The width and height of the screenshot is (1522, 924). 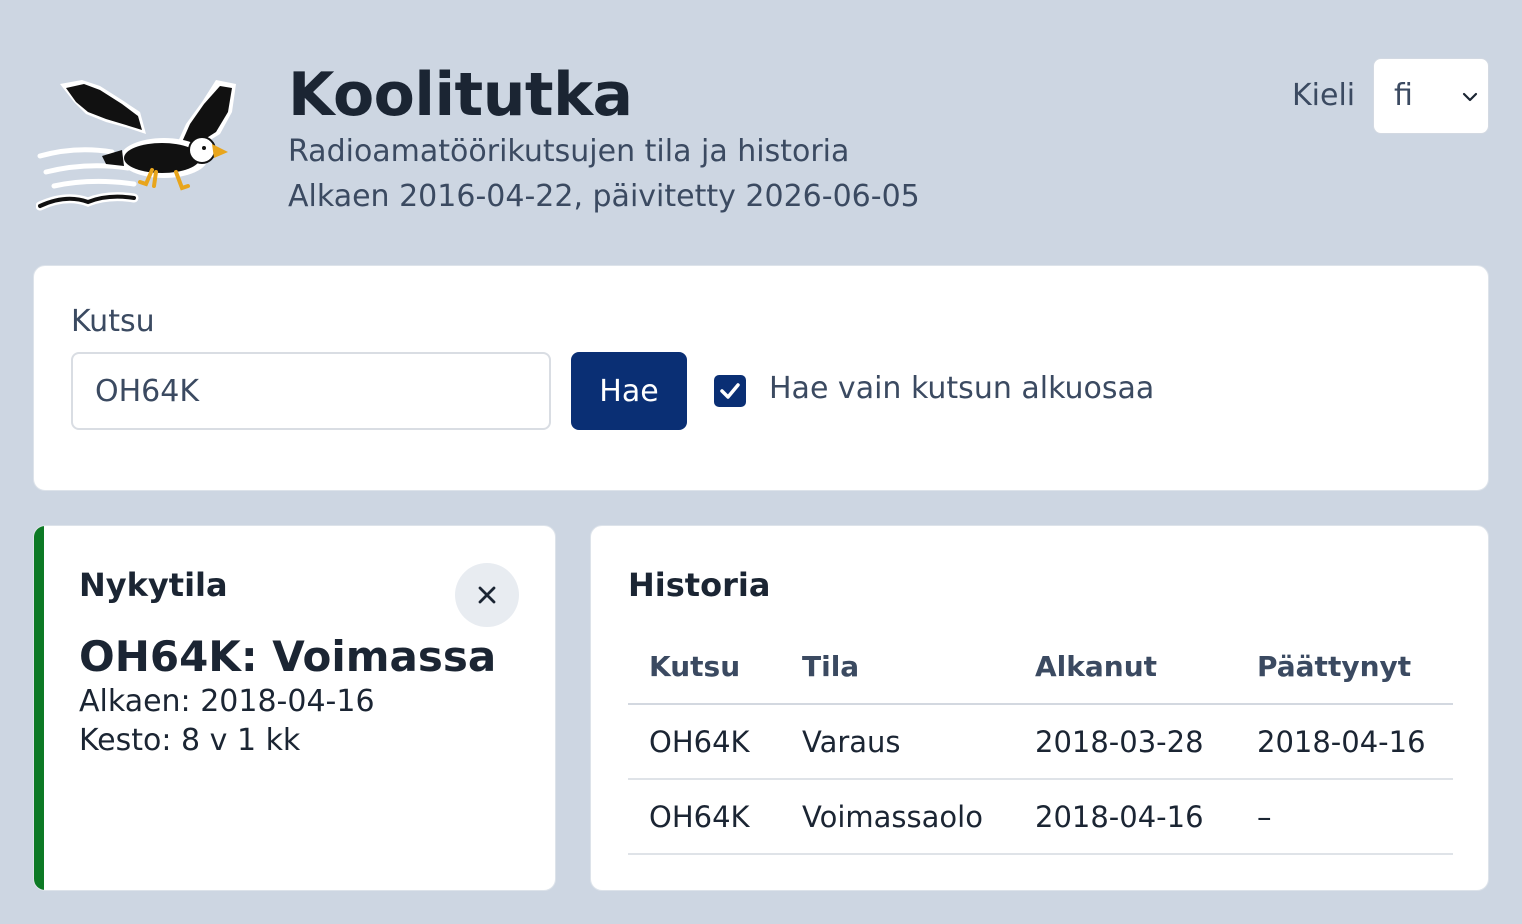 What do you see at coordinates (113, 321) in the screenshot?
I see `callsign-label: Kutsu` at bounding box center [113, 321].